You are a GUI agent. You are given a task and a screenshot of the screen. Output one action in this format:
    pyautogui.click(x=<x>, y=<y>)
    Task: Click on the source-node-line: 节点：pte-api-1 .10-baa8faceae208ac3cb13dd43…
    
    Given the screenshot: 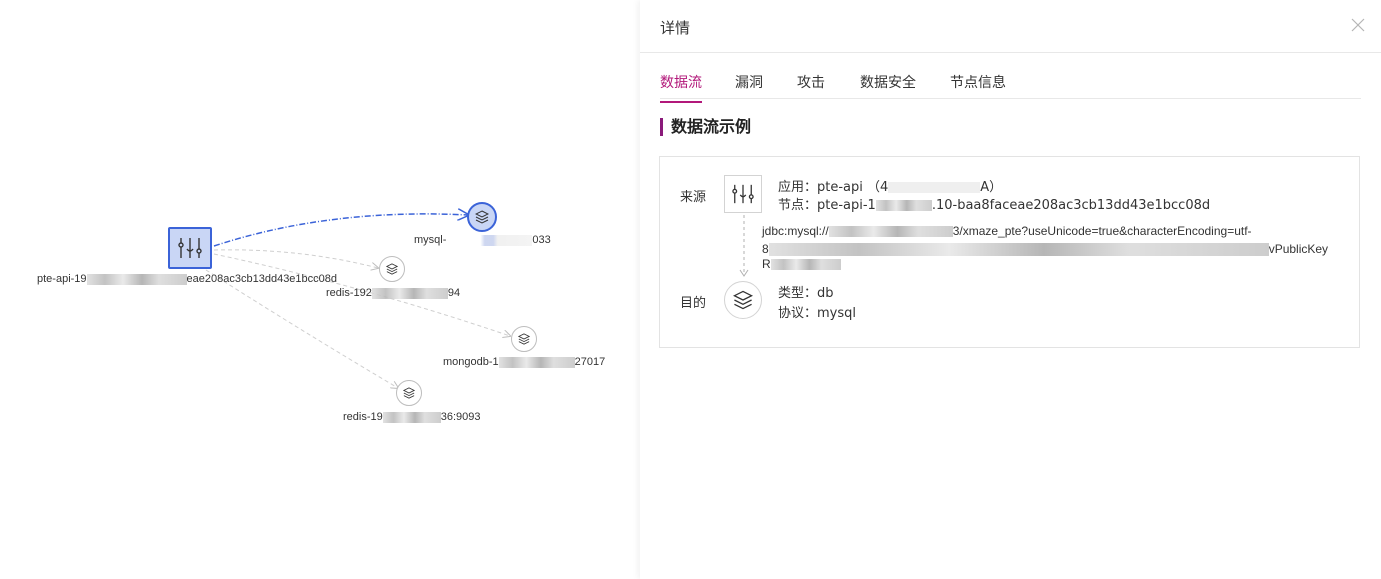 What is the action you would take?
    pyautogui.click(x=994, y=203)
    